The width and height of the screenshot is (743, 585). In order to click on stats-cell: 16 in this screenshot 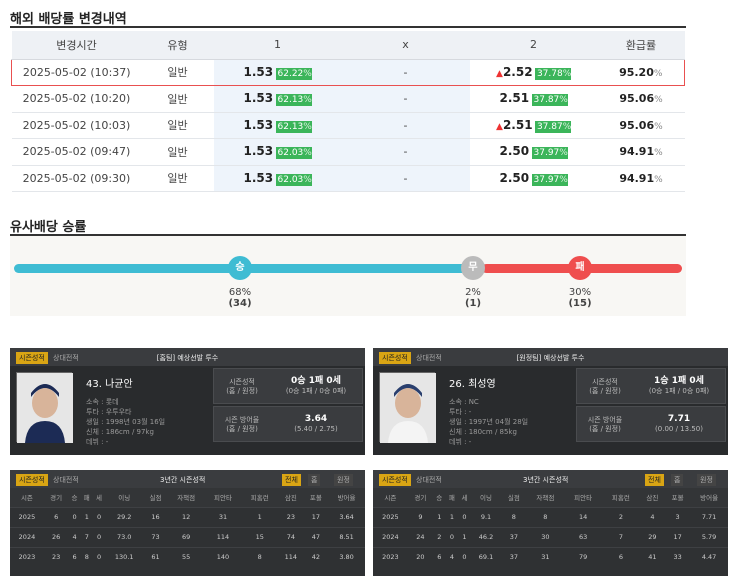, I will do `click(155, 516)`.